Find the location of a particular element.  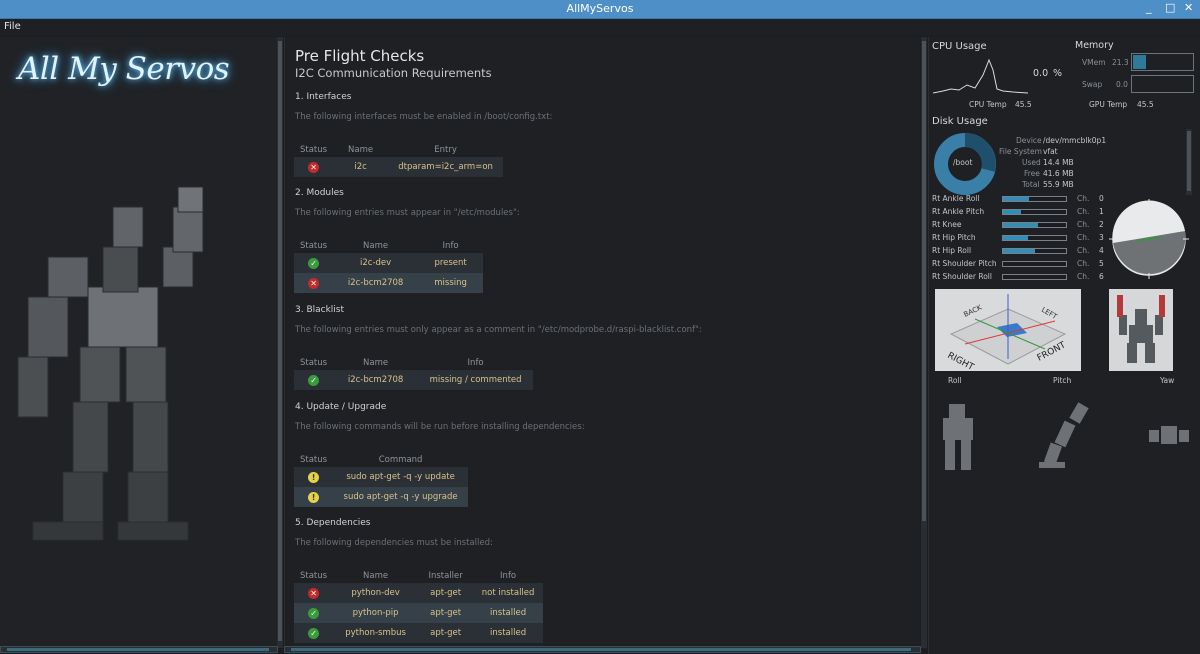

table-row: ✓ python-smbus apt-get installed is located at coordinates (419, 633).